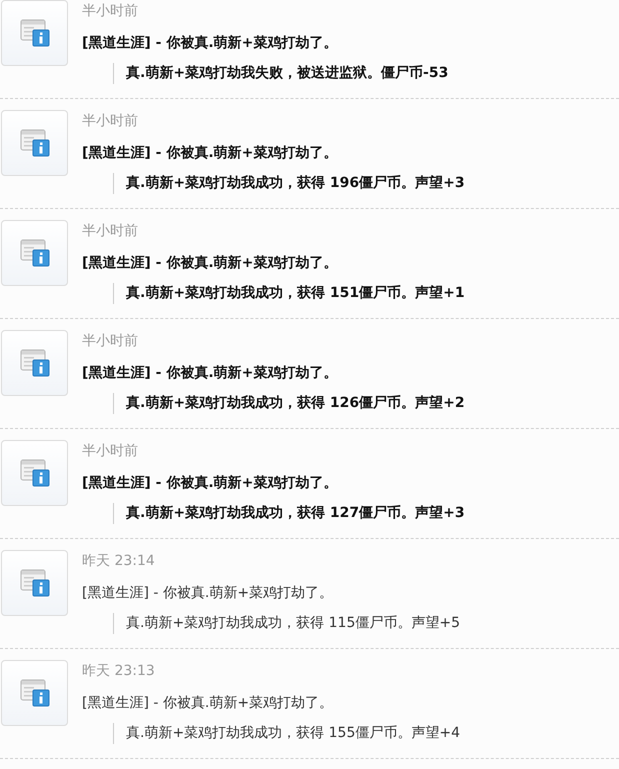 Image resolution: width=619 pixels, height=769 pixels. I want to click on notice-time: 昨天 23:13, so click(118, 671).